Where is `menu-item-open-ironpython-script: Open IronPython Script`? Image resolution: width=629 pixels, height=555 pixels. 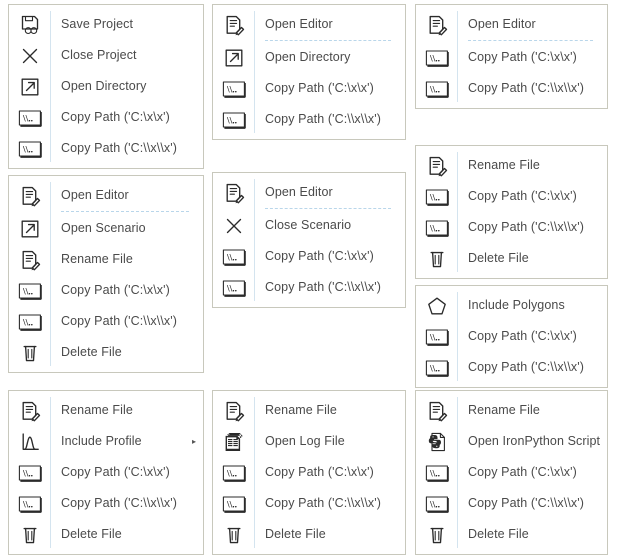
menu-item-open-ironpython-script: Open IronPython Script is located at coordinates (511, 441).